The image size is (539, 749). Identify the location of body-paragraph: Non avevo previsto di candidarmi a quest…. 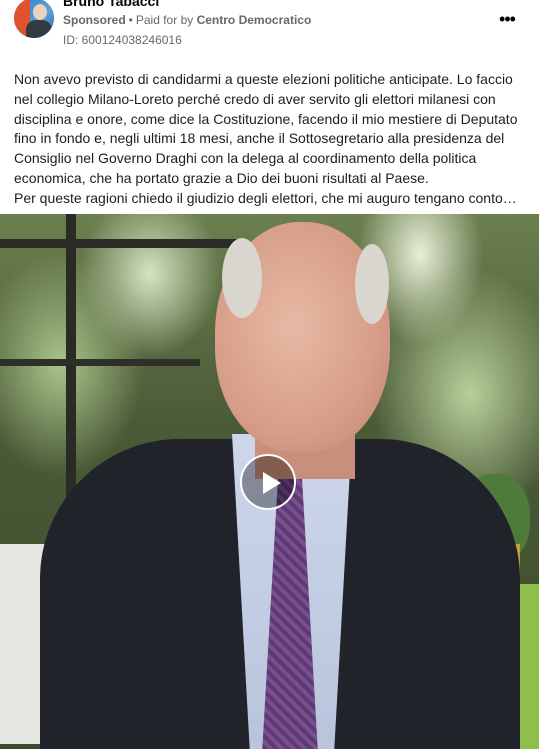
(266, 128).